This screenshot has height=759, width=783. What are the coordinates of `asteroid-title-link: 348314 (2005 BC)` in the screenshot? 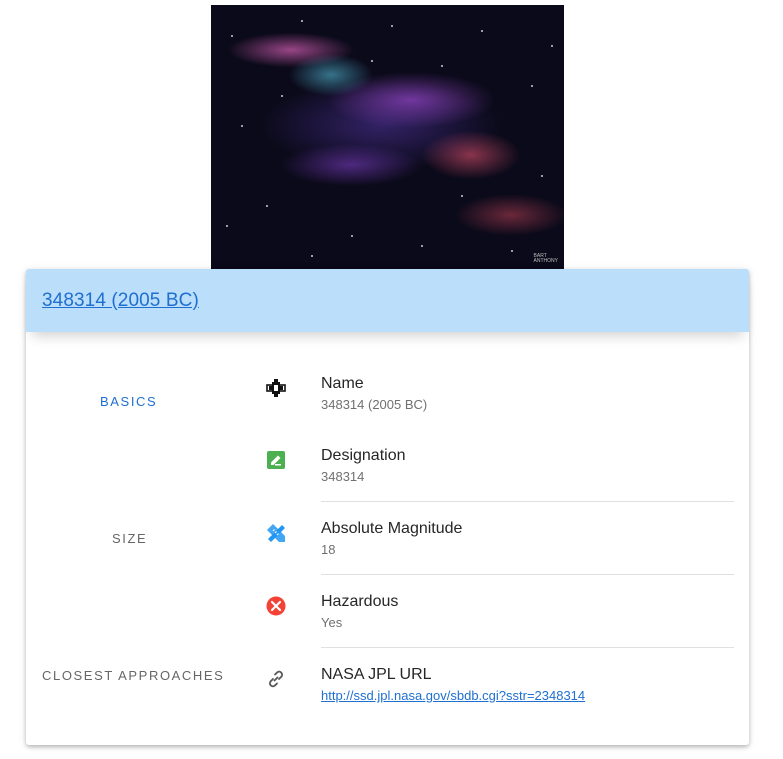 It's located at (120, 301).